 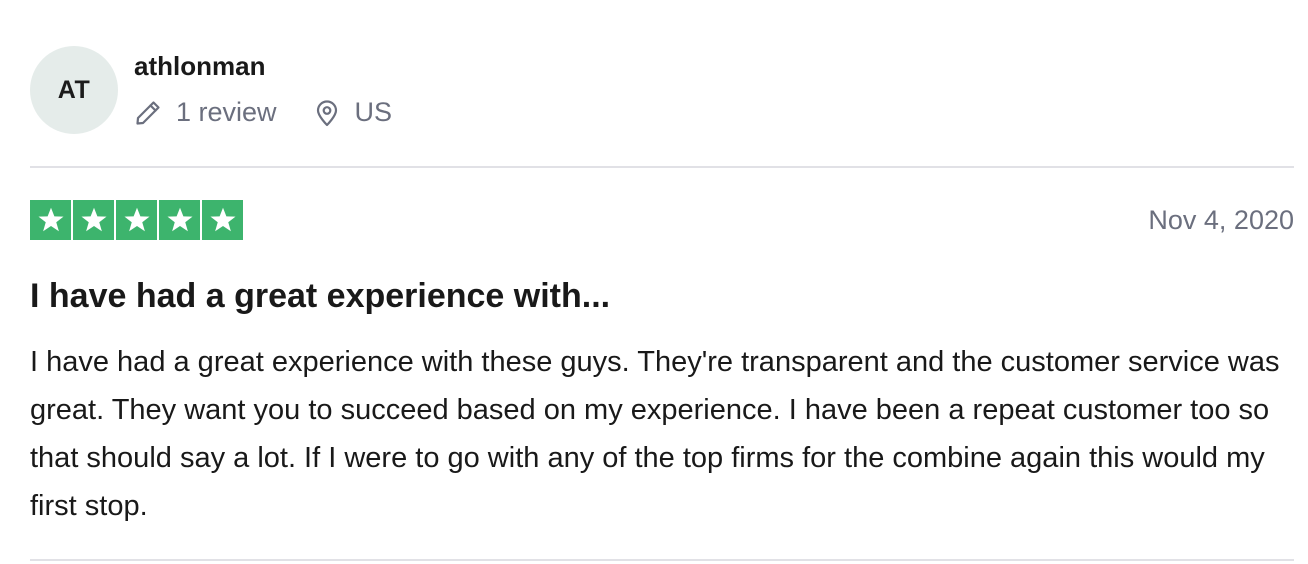 I want to click on review-count-label: 1 review, so click(x=226, y=112).